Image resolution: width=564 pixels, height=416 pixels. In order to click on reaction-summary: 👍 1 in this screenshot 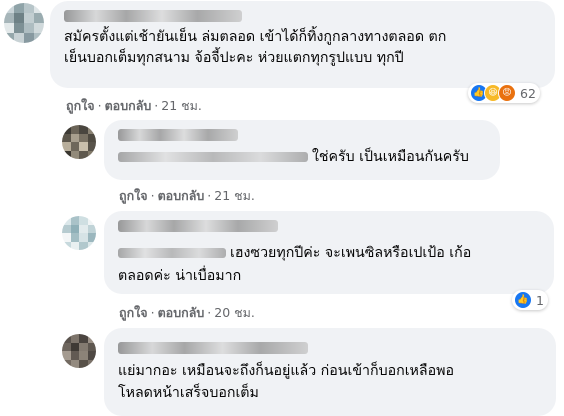, I will do `click(530, 300)`.